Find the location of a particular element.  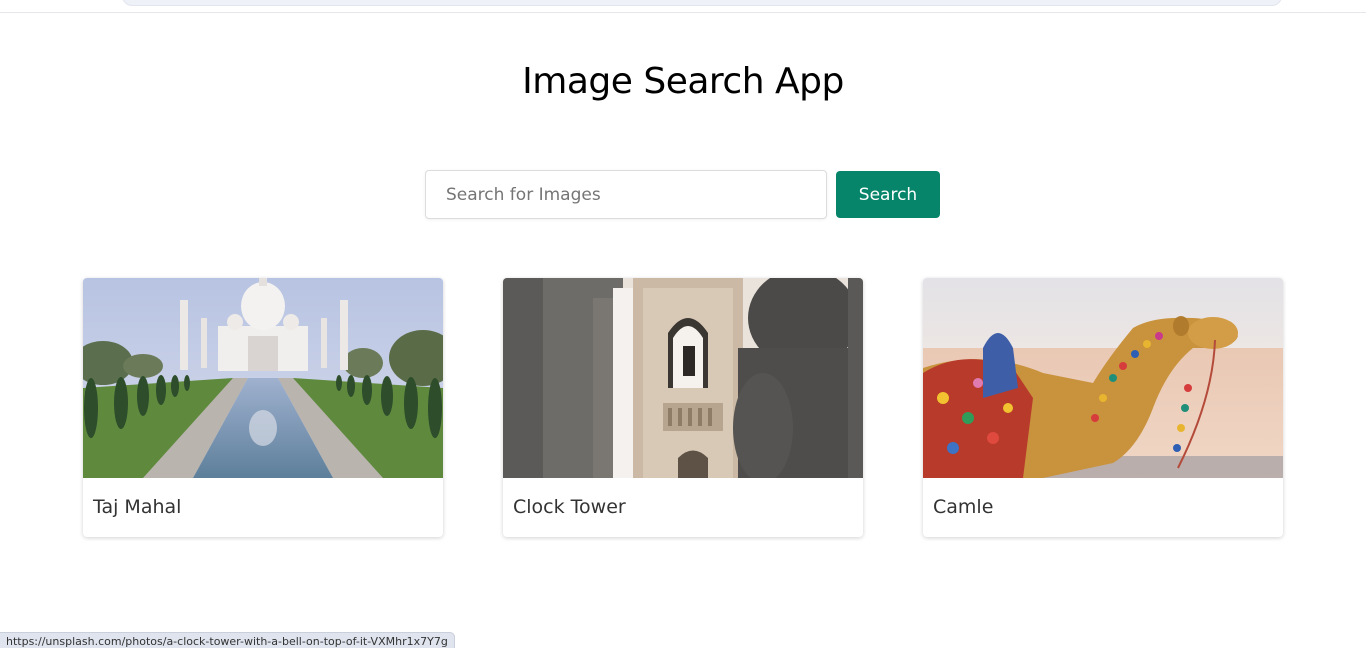

taj-mahal-photo is located at coordinates (263, 378).